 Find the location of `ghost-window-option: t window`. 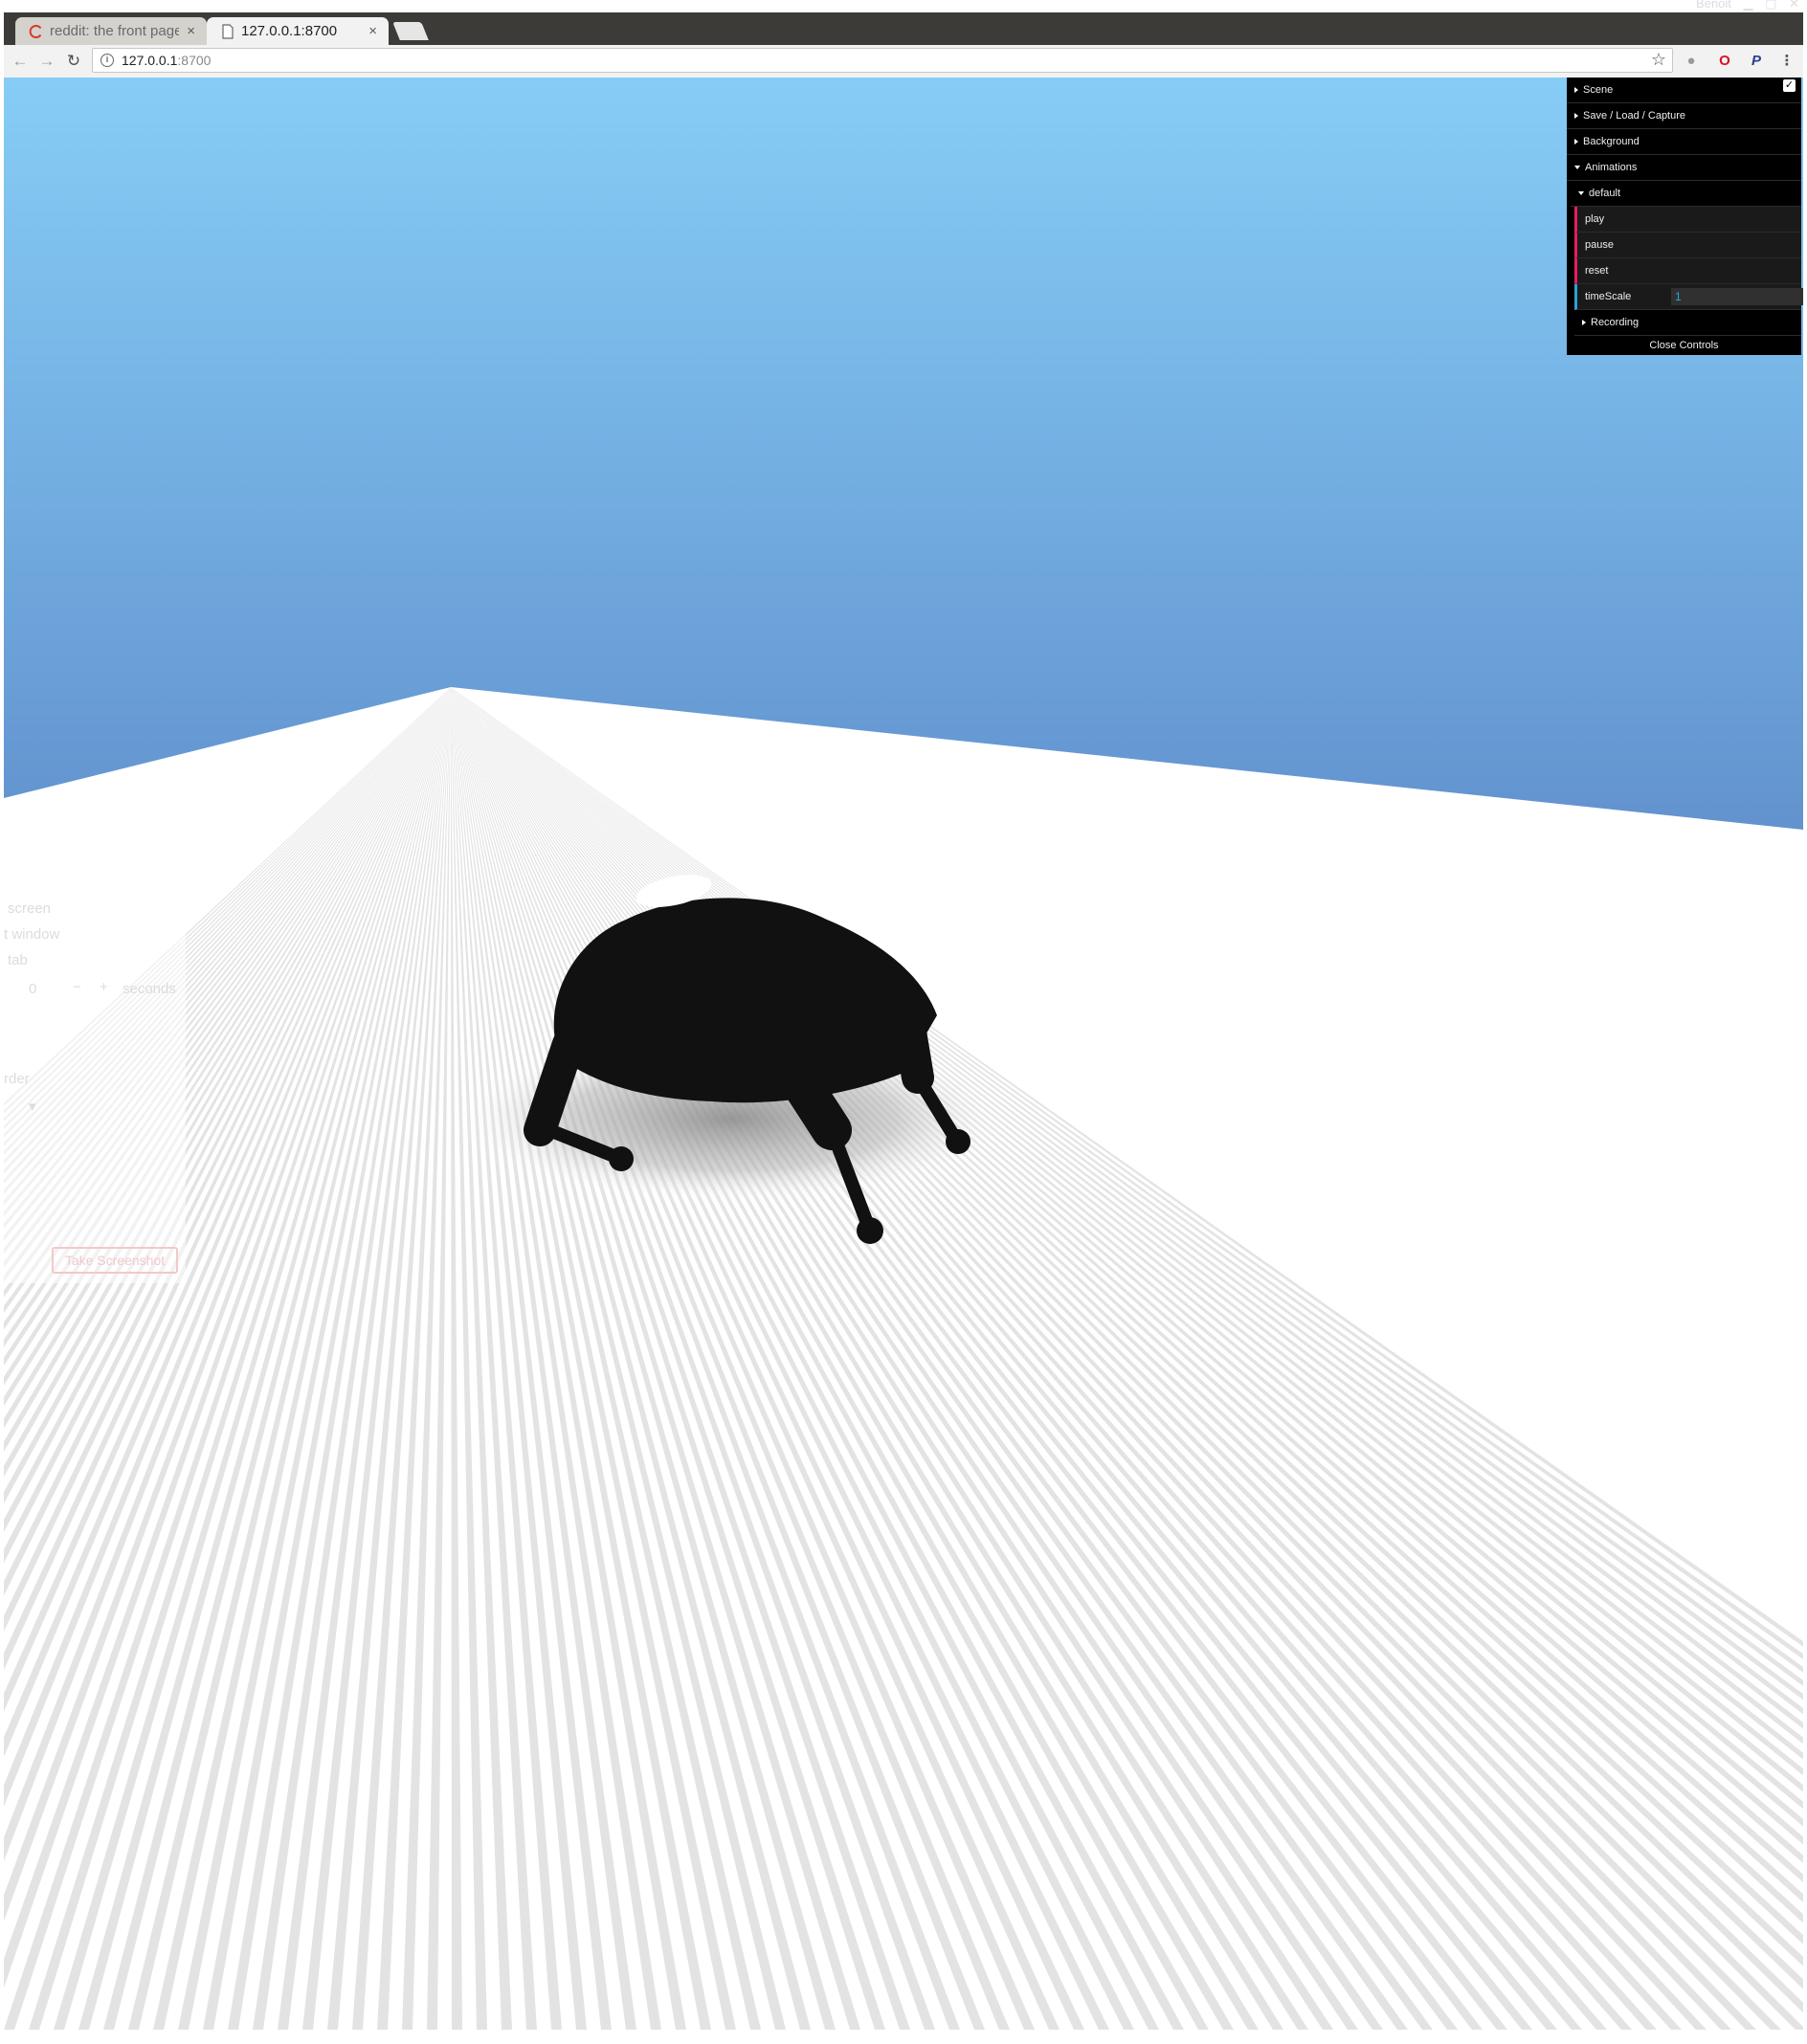

ghost-window-option: t window is located at coordinates (32, 934).